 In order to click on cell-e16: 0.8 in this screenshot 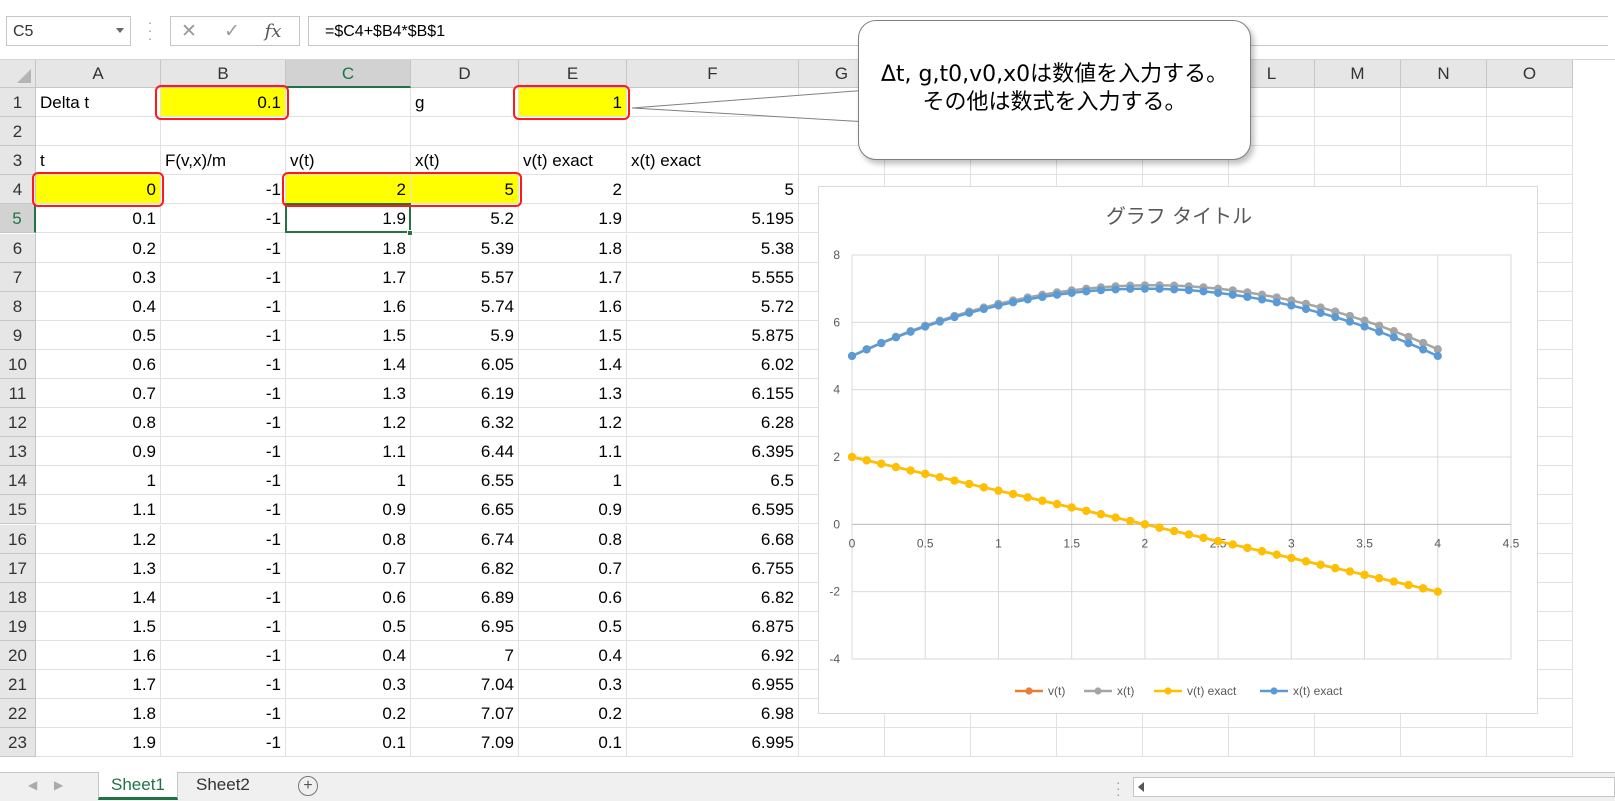, I will do `click(573, 539)`.